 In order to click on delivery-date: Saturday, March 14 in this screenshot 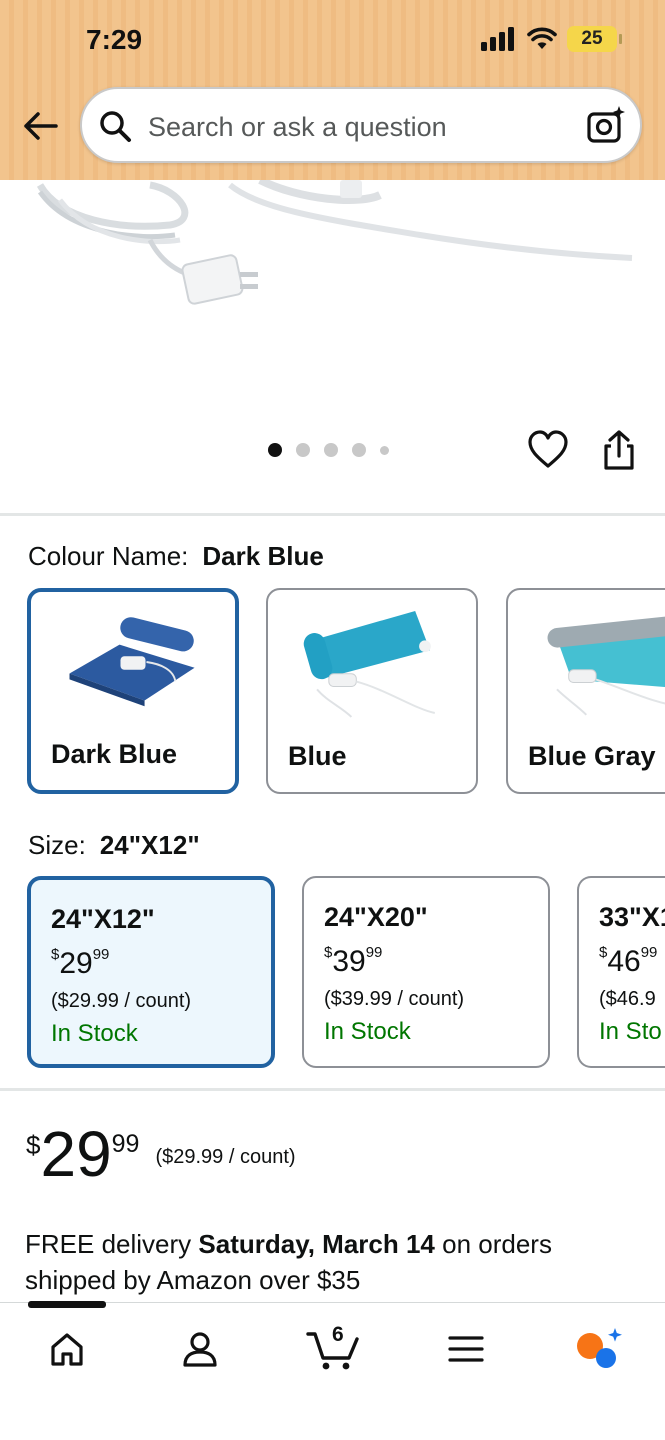, I will do `click(316, 1244)`.